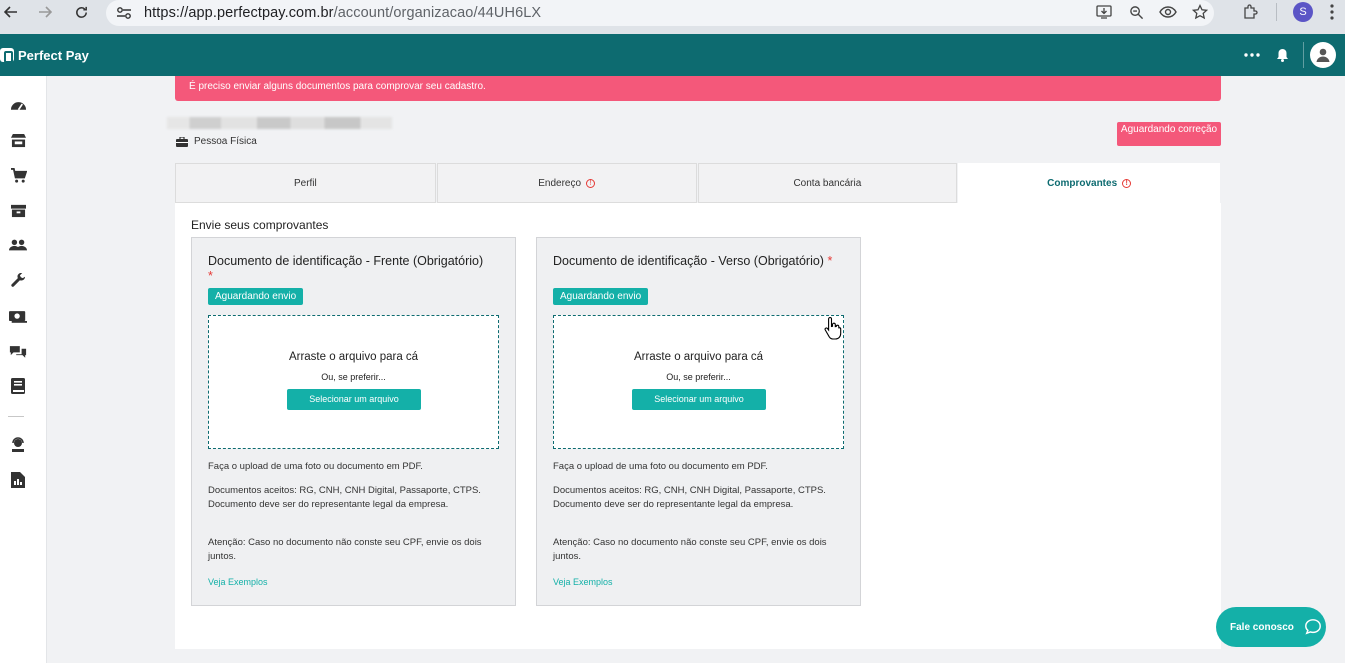  I want to click on eye-icon, so click(1168, 12).